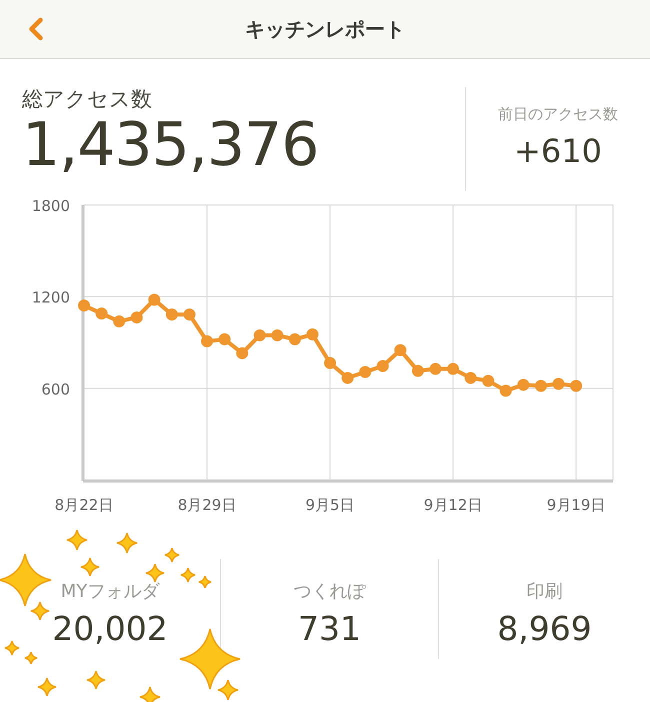 The height and width of the screenshot is (702, 650). I want to click on y-tick-label: 1200, so click(51, 297).